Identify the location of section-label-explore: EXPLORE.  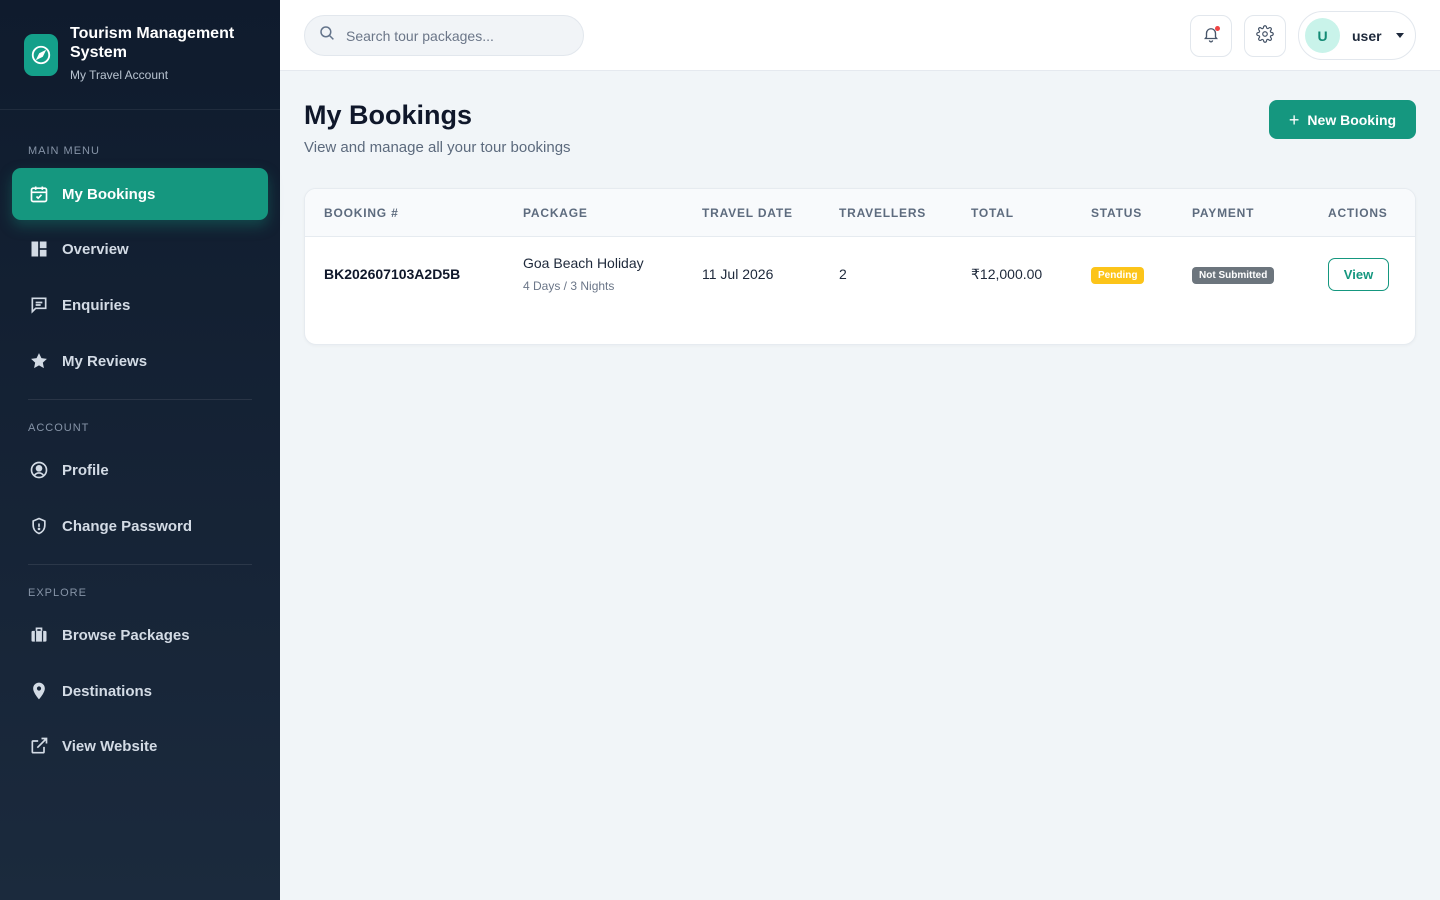
(57, 593).